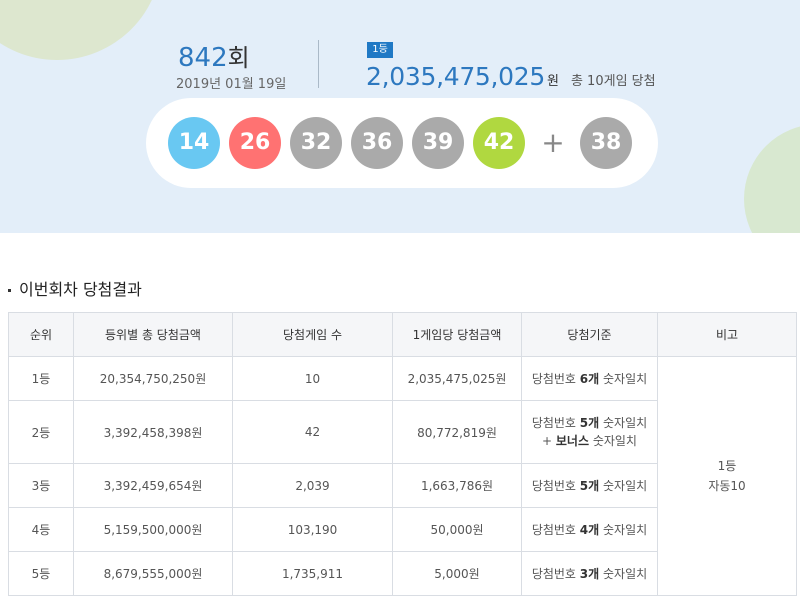  Describe the element at coordinates (9, 290) in the screenshot. I see `bullet-icon` at that location.